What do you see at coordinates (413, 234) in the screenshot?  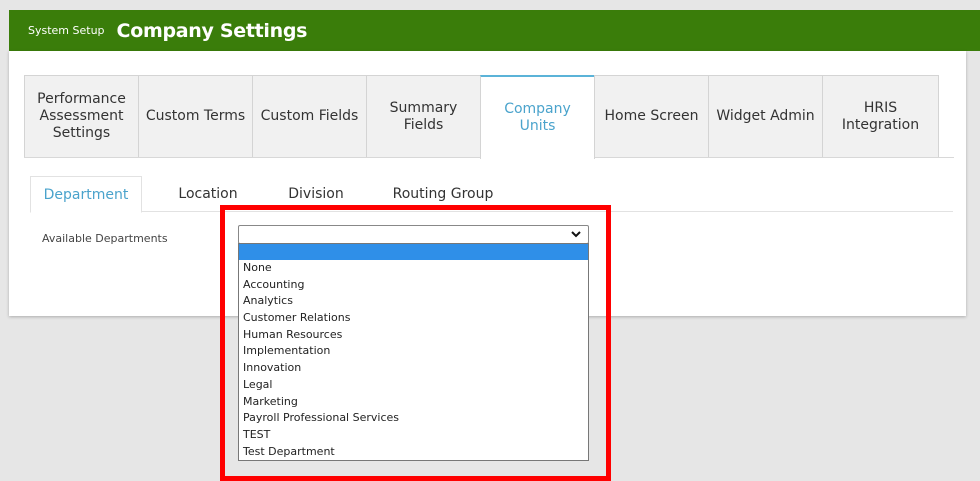 I see `department-select` at bounding box center [413, 234].